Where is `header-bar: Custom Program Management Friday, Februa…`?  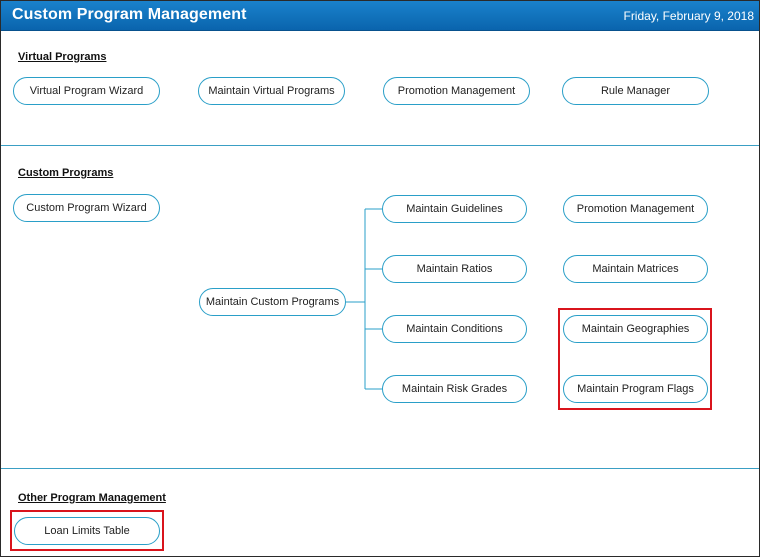
header-bar: Custom Program Management Friday, Februa… is located at coordinates (380, 16).